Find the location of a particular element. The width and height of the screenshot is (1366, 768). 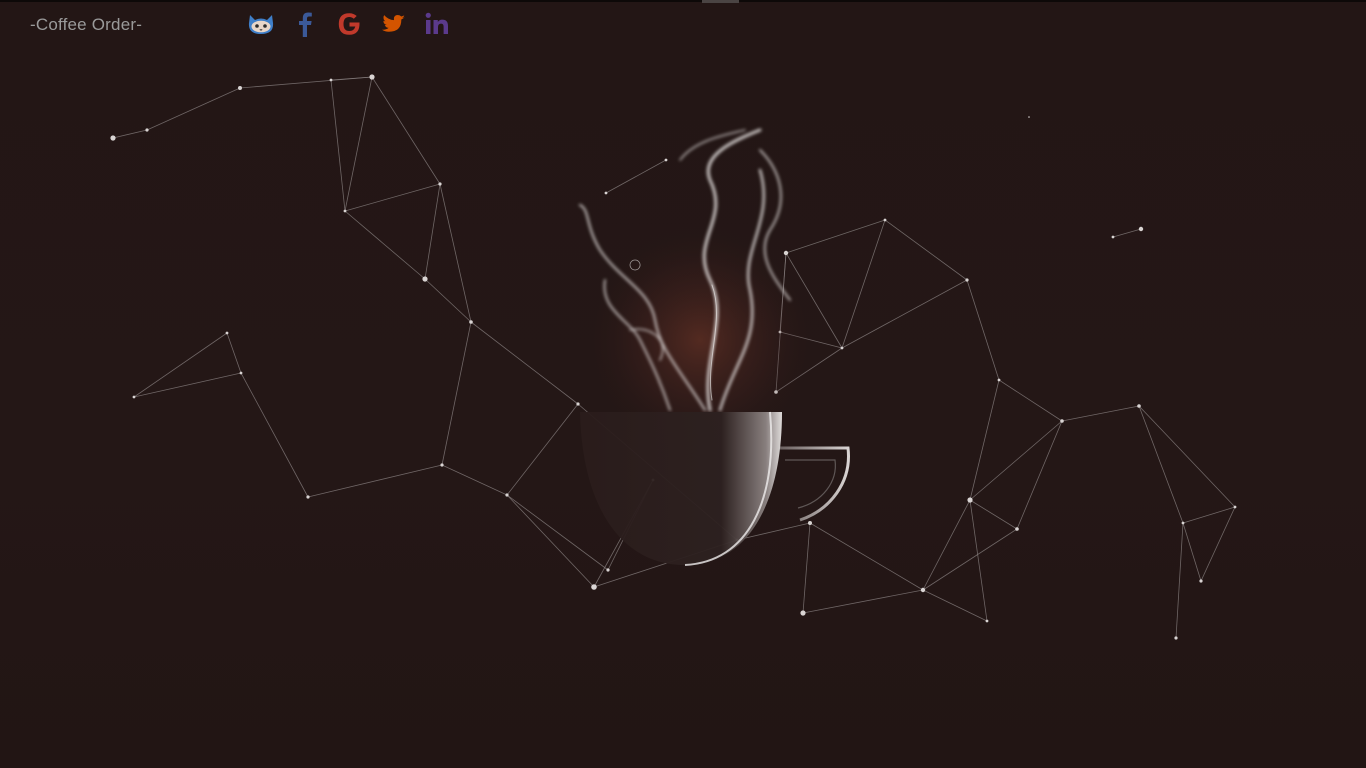

google-icon is located at coordinates (349, 24).